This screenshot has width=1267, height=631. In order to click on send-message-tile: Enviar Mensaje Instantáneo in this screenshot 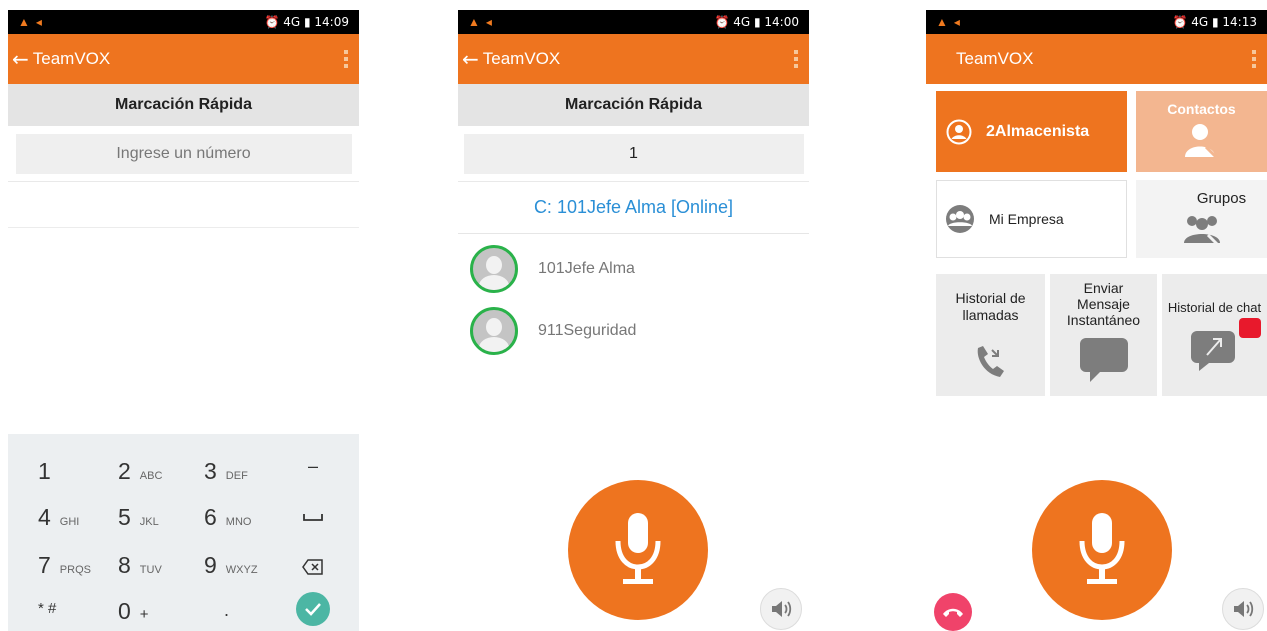, I will do `click(1103, 335)`.